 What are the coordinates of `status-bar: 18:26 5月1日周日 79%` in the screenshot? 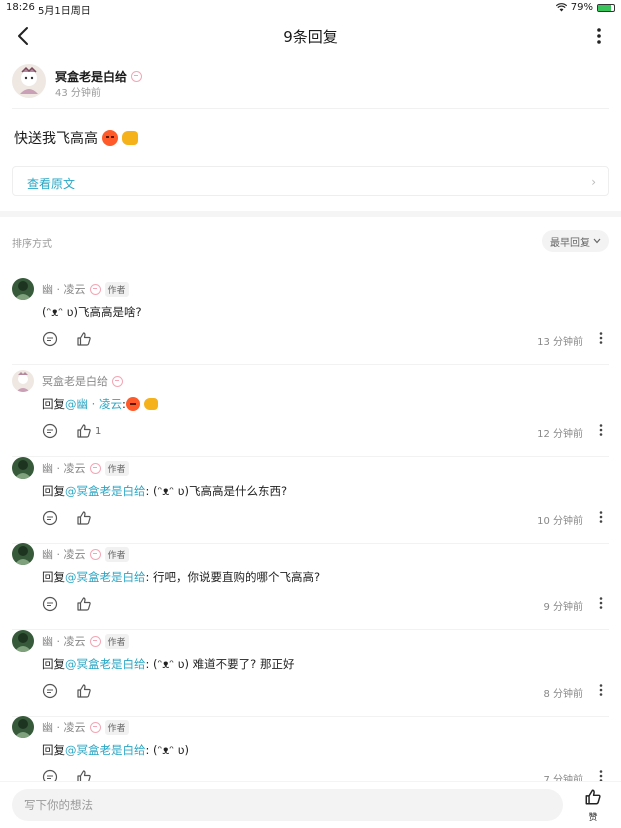 It's located at (310, 8).